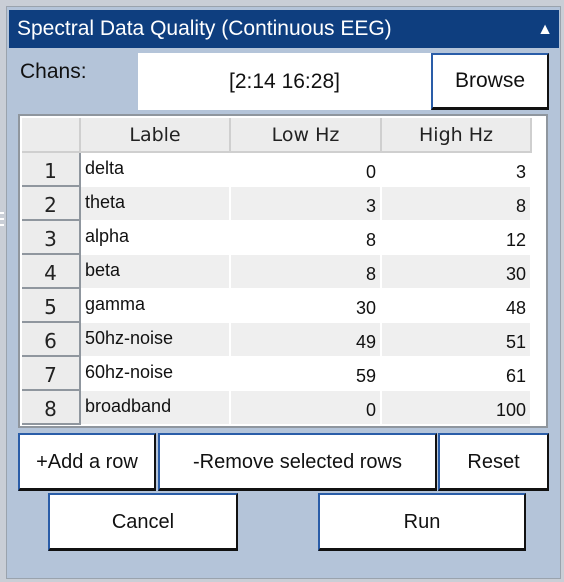  What do you see at coordinates (306, 203) in the screenshot?
I see `cell-low-hz: 3` at bounding box center [306, 203].